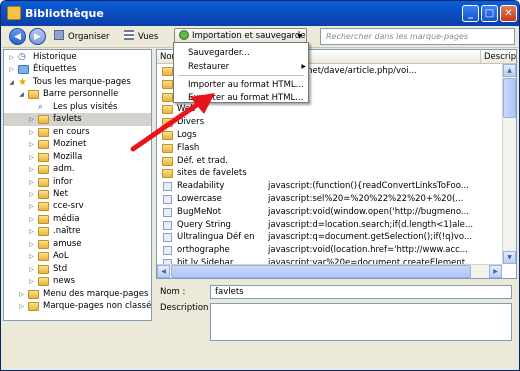 This screenshot has width=520, height=371. What do you see at coordinates (77, 219) in the screenshot?
I see `tree-item: ▷ média` at bounding box center [77, 219].